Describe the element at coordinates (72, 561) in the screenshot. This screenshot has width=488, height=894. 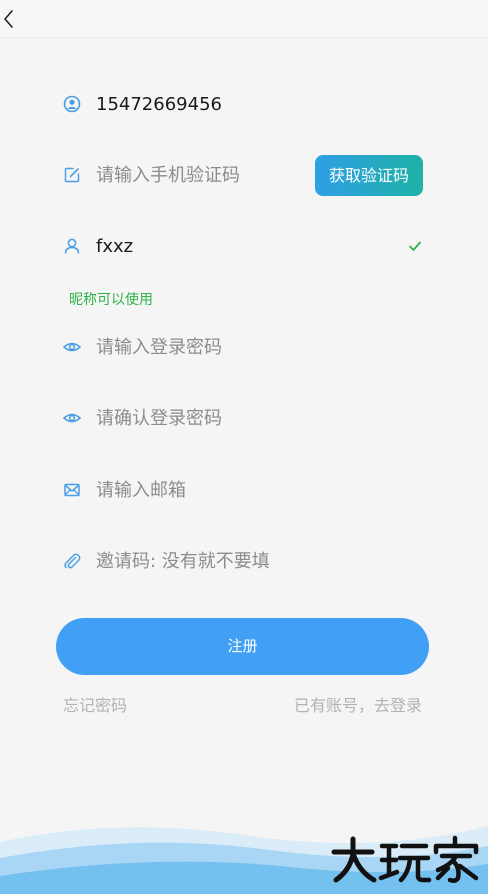
I see `paperclip-icon` at that location.